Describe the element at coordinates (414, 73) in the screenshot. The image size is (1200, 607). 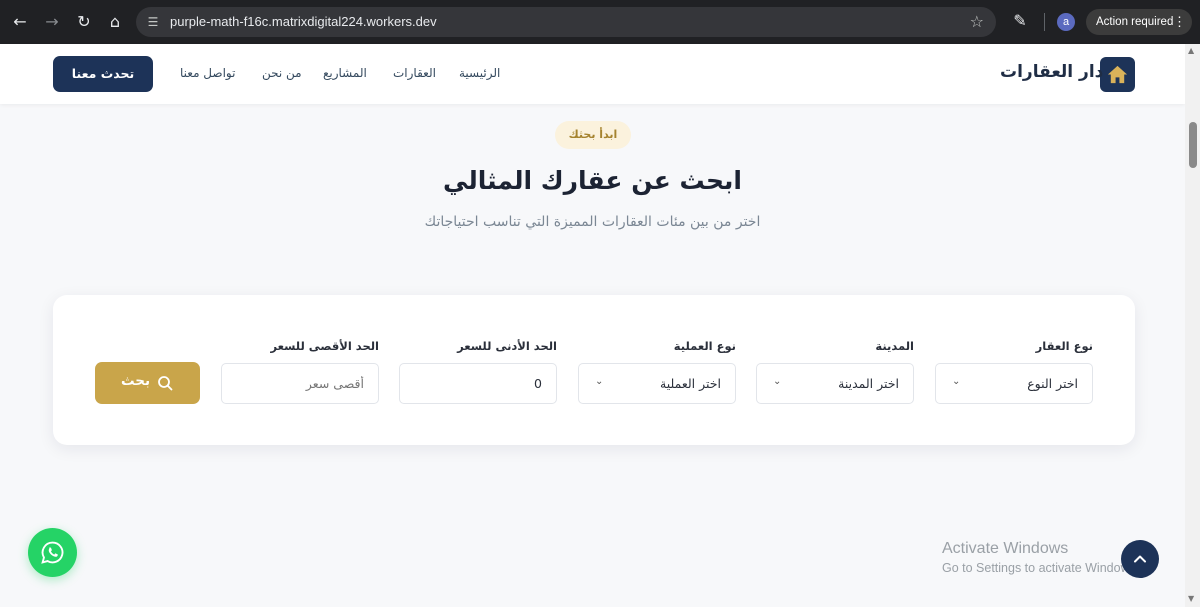
I see `nav-properties: العقارات` at that location.